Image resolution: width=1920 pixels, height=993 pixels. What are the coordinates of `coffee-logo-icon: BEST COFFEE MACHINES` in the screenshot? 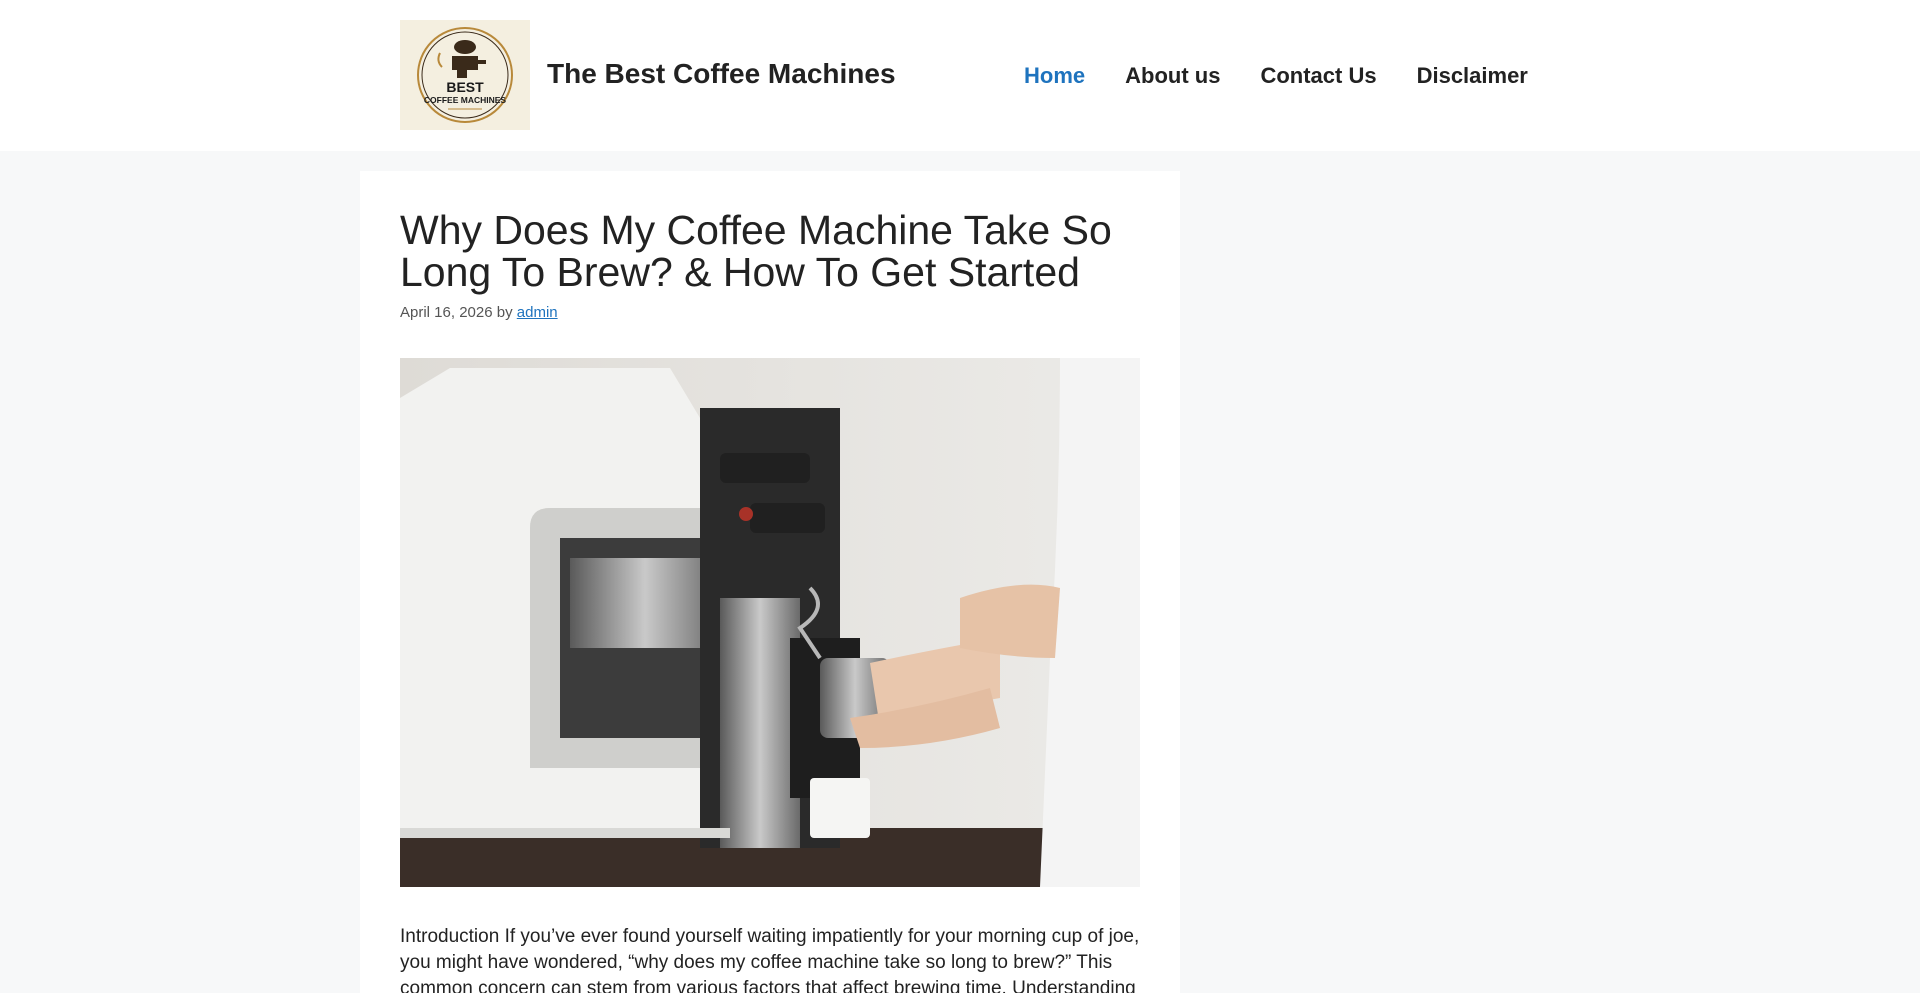 It's located at (465, 75).